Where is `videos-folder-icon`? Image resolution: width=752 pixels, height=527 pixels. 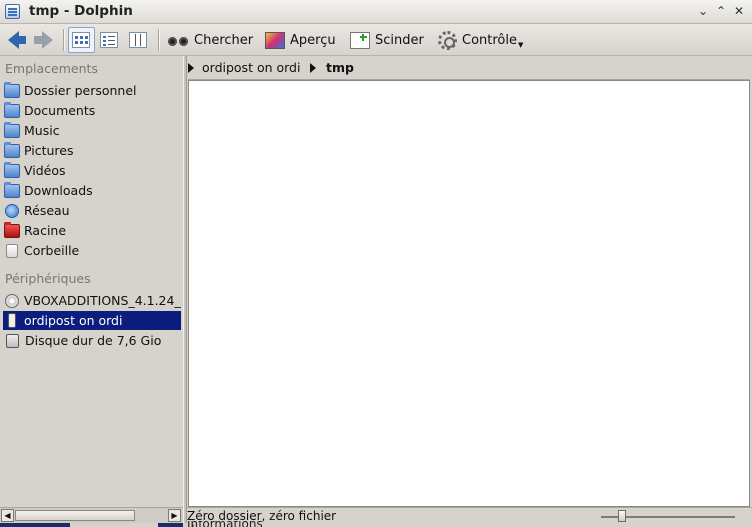 videos-folder-icon is located at coordinates (12, 169).